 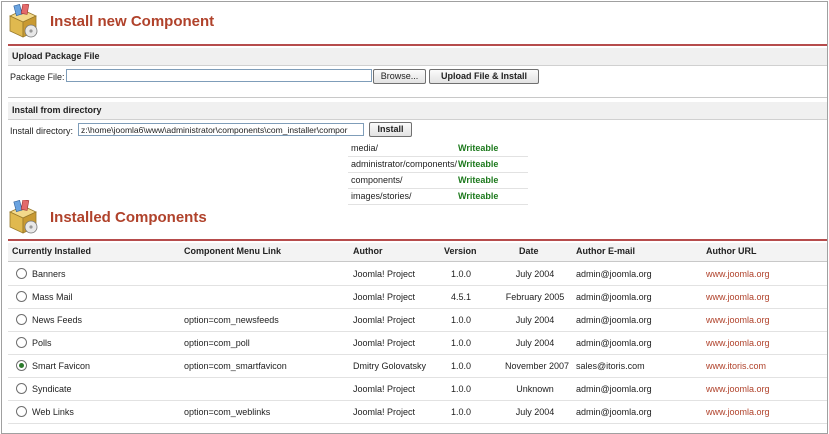 What do you see at coordinates (417, 97) in the screenshot?
I see `section-divider` at bounding box center [417, 97].